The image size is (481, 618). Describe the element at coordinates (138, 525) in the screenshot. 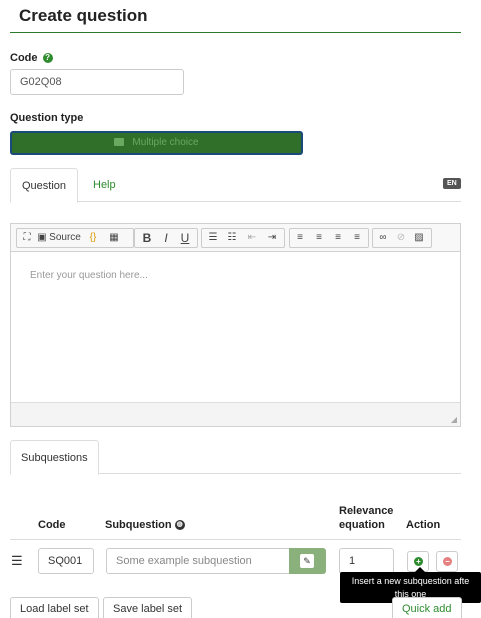

I see `column-header-subquestion-text: Subquestion` at that location.